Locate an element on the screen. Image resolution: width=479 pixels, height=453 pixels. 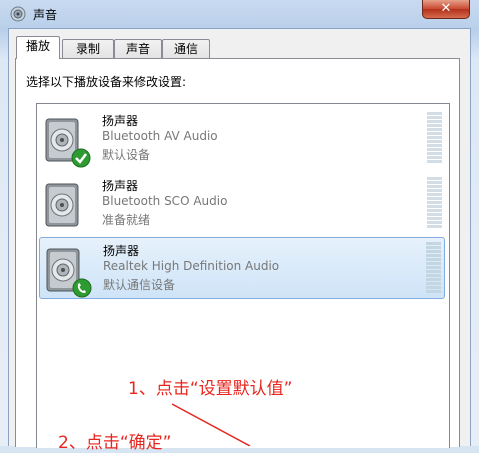
annotation-step1: 1、点击“设置默认值” is located at coordinates (210, 389).